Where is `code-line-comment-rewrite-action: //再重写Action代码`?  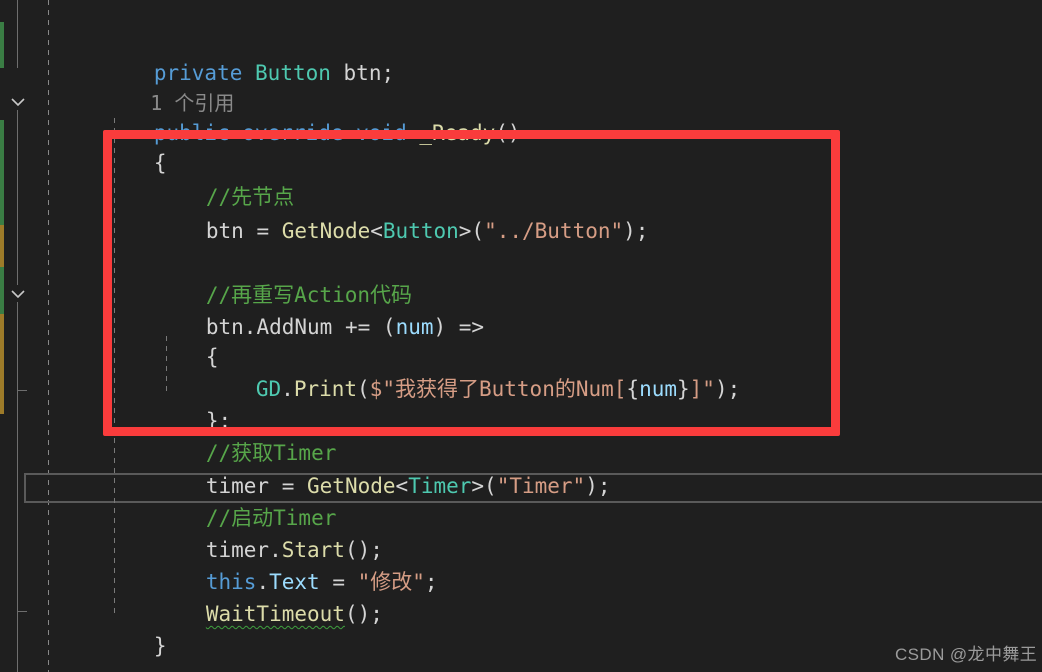
code-line-comment-rewrite-action: //再重写Action代码 is located at coordinates (271, 278).